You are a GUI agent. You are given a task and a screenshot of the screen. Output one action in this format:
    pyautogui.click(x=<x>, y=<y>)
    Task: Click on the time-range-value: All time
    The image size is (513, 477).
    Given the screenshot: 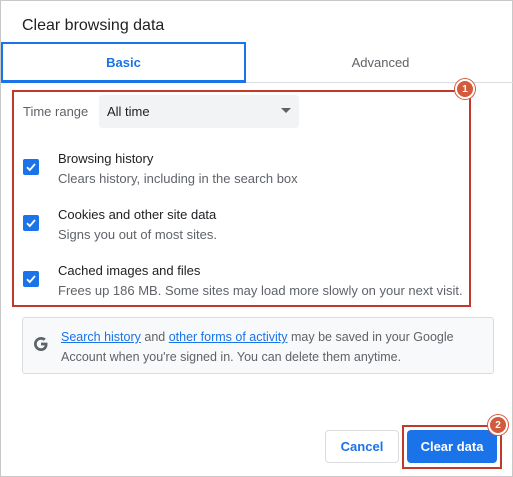 What is the action you would take?
    pyautogui.click(x=128, y=111)
    